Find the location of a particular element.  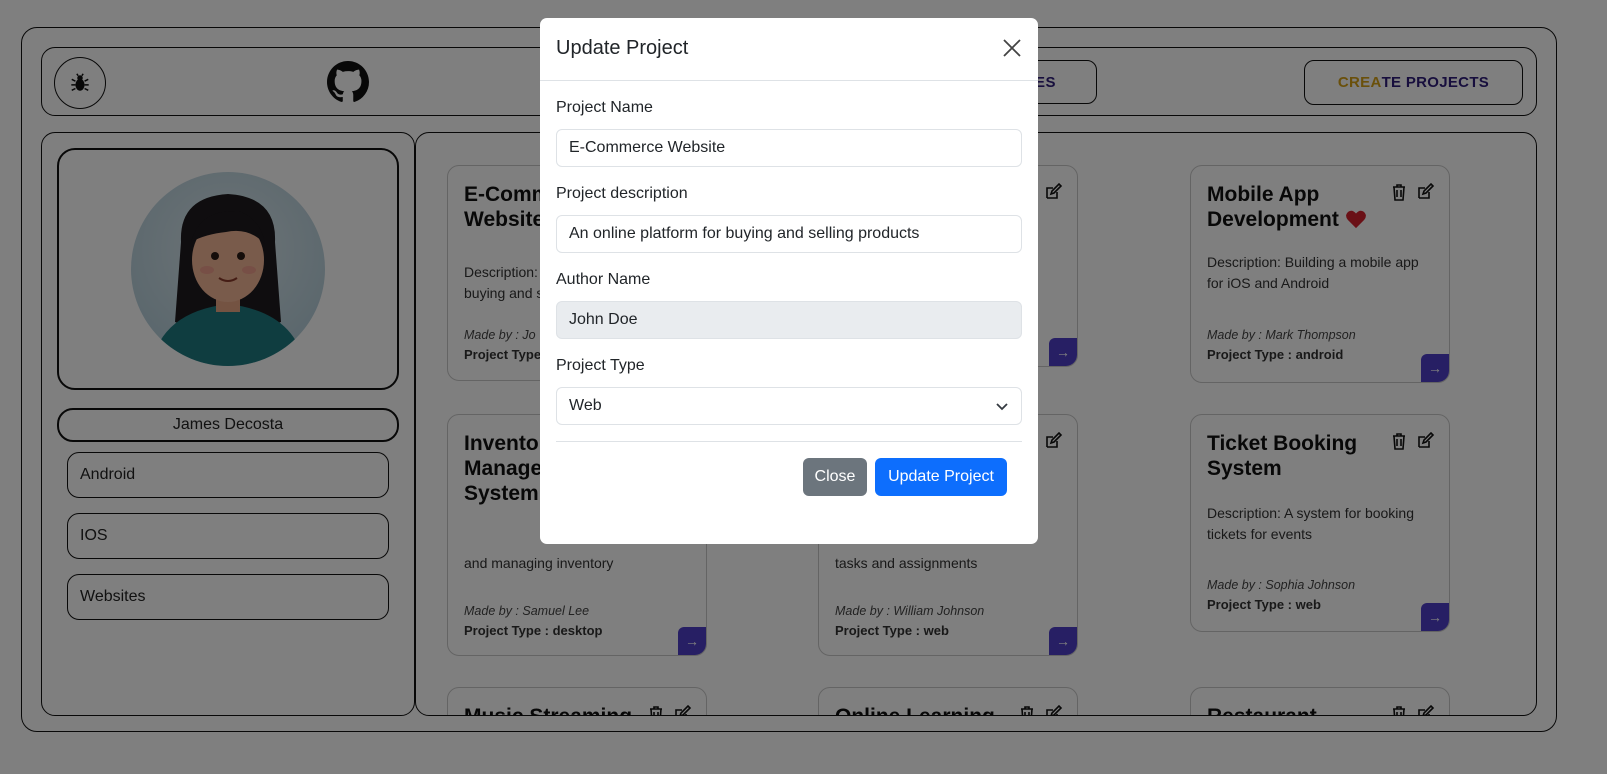

update-project-button: Update Project is located at coordinates (941, 477).